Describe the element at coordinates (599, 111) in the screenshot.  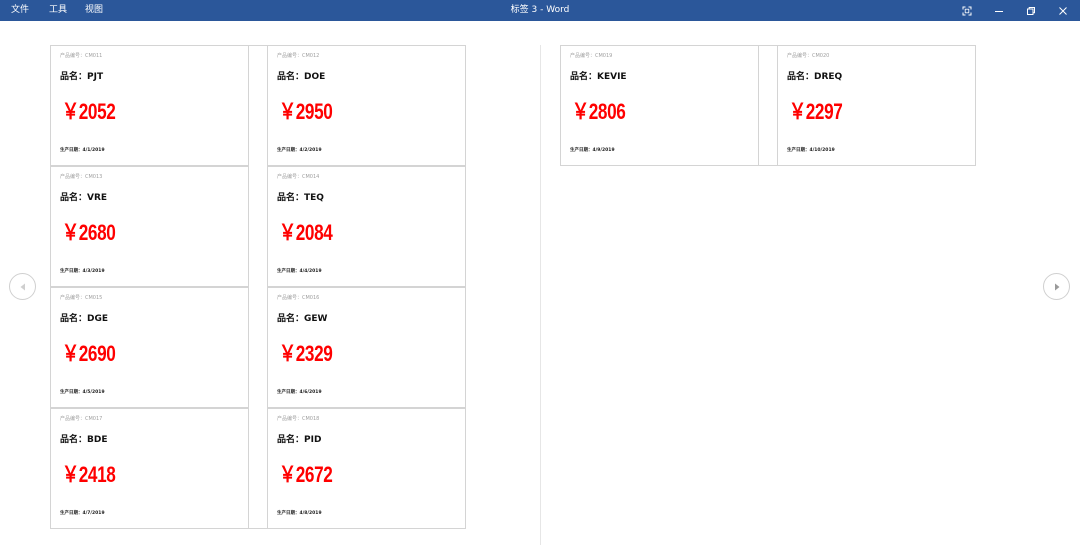
I see `product-price: ￥2806` at that location.